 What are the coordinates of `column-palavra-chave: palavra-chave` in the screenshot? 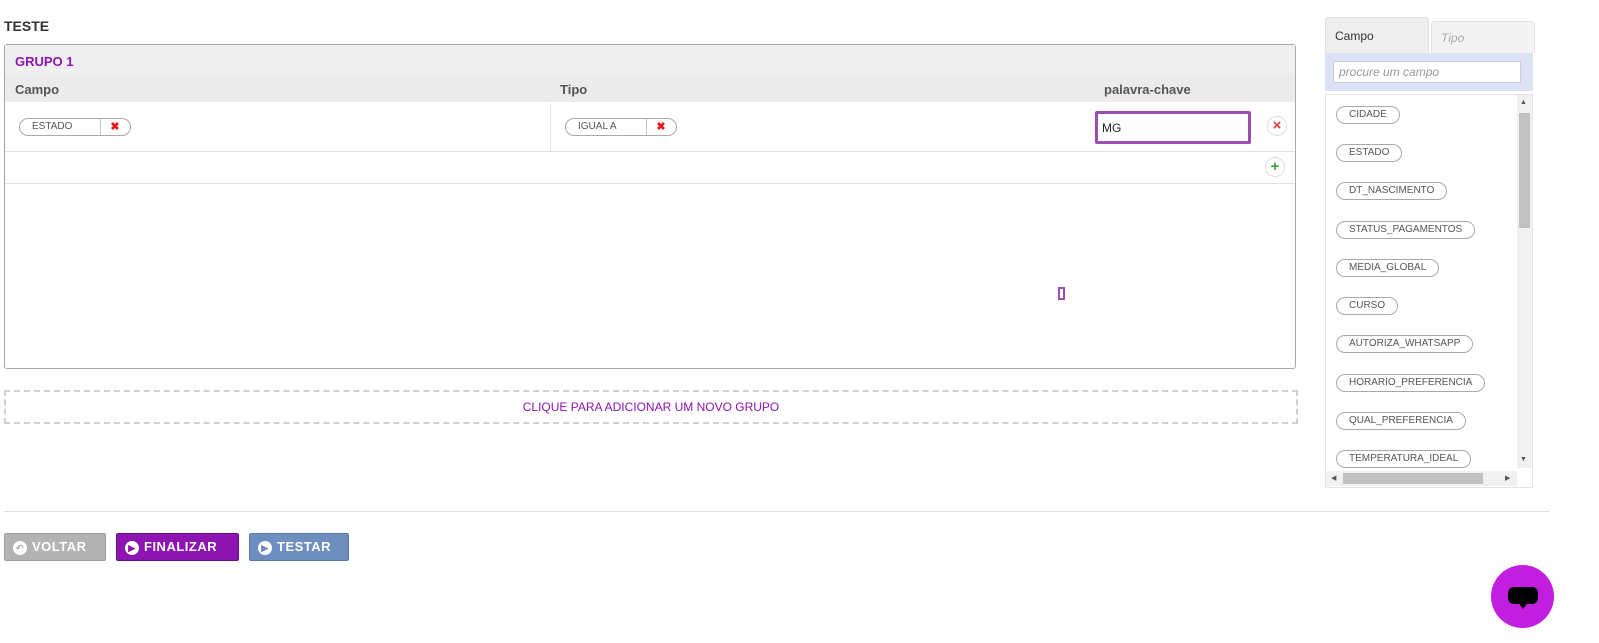 It's located at (1147, 89).